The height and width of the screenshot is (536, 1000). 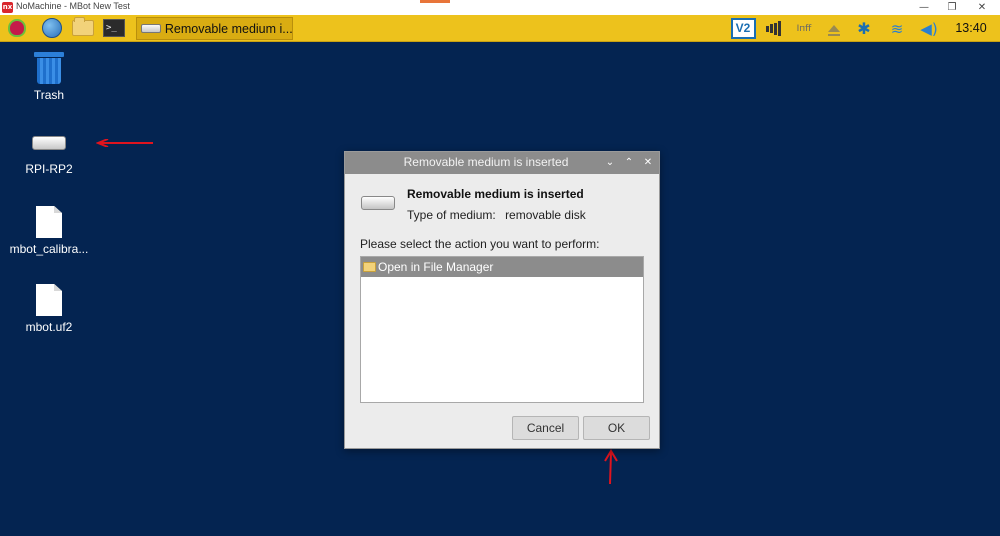 What do you see at coordinates (500, 7) in the screenshot?
I see `nomachine-titlebar: nx NoMachine - MBot New Test — ❐ ✕` at bounding box center [500, 7].